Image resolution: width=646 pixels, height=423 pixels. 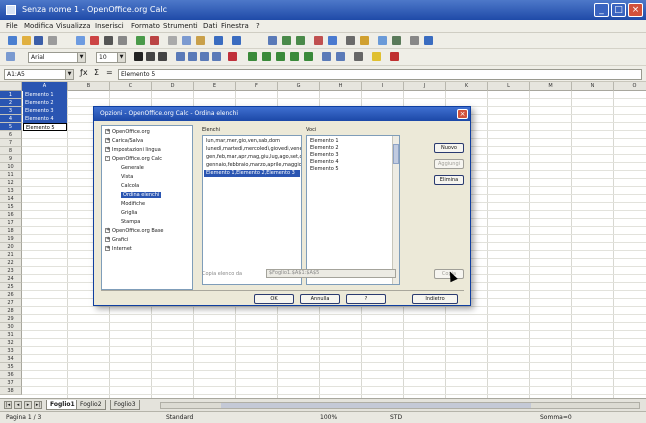 I want to click on row-header: 35, so click(x=11, y=367).